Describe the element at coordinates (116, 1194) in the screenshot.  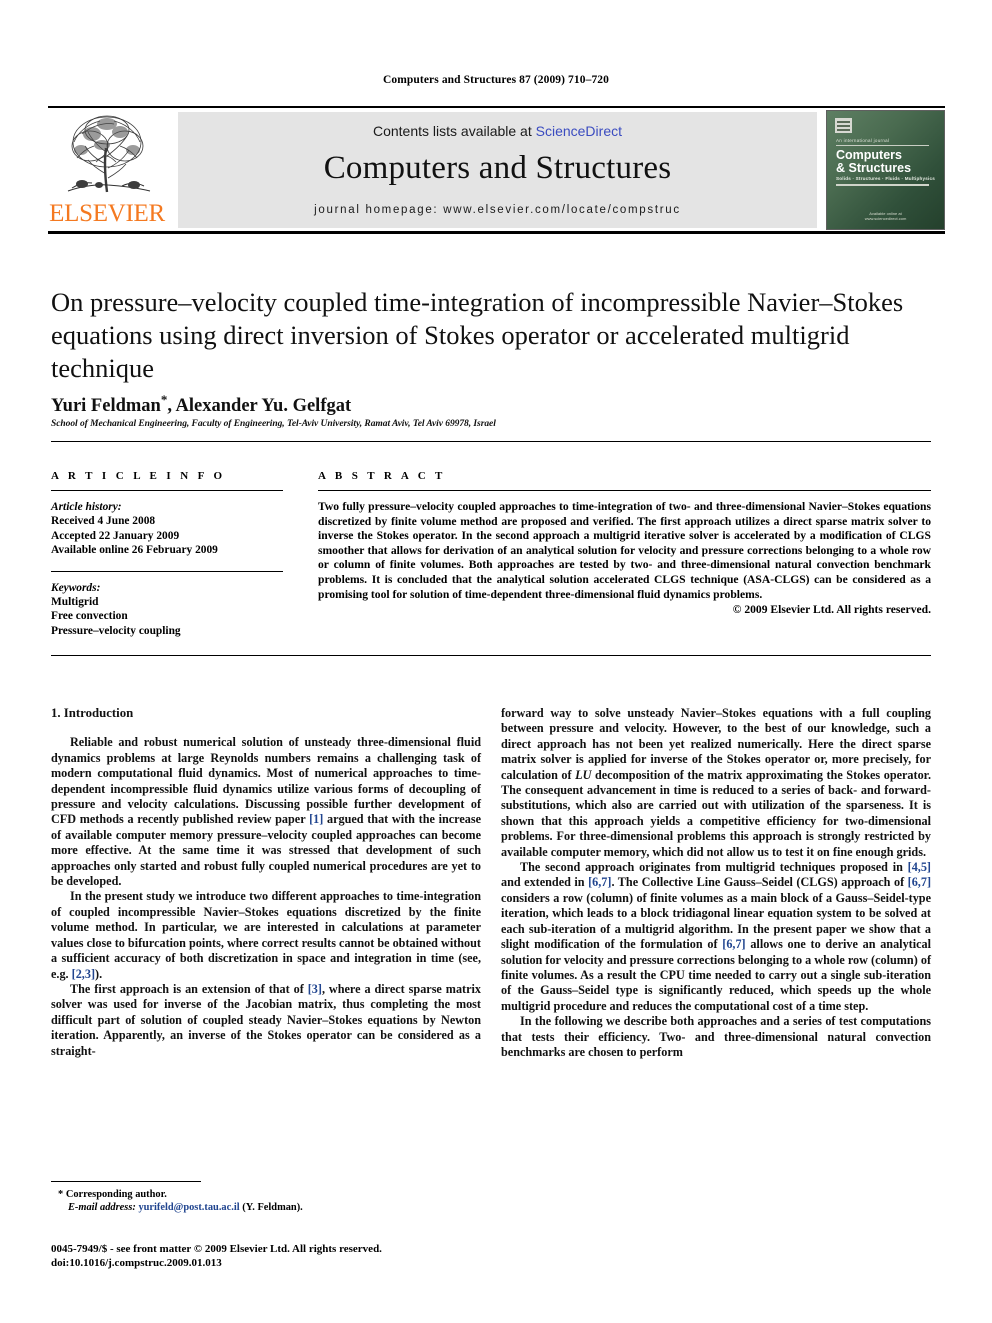
I see `footnote-text: Corresponding author.` at that location.